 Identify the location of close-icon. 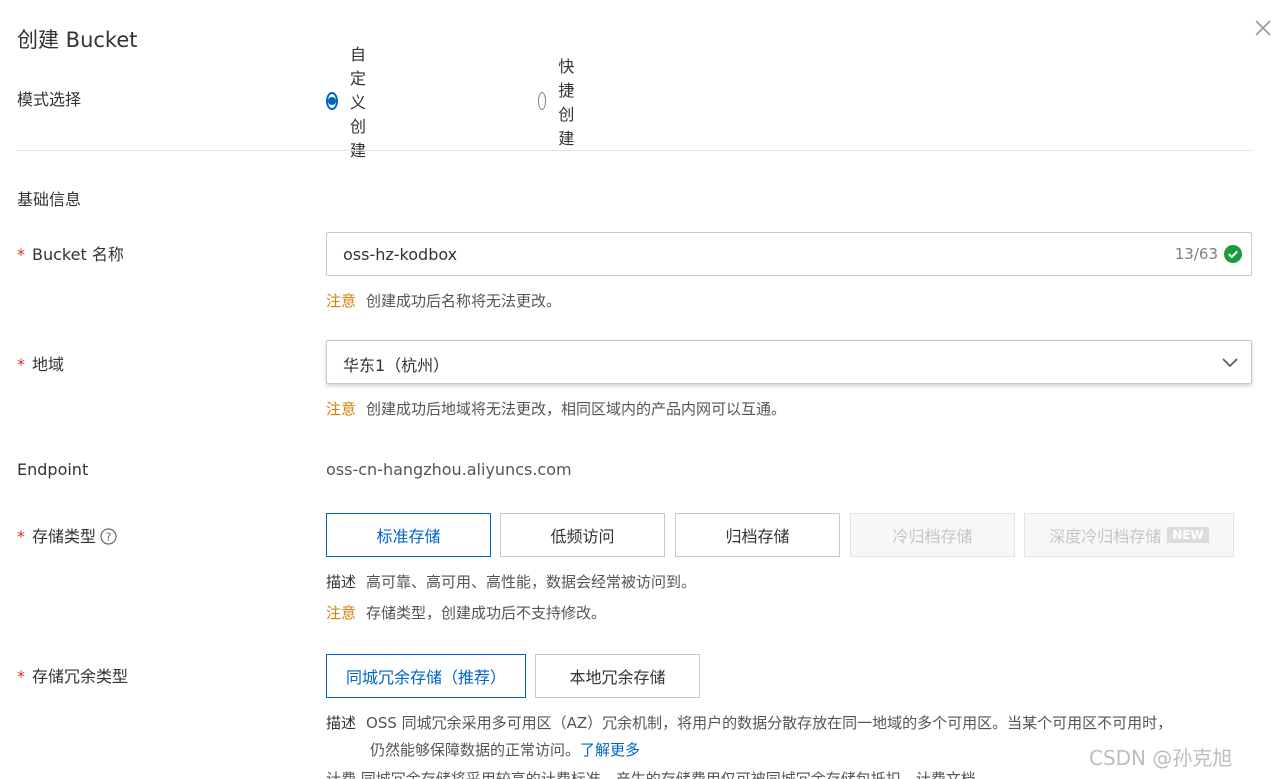
(1263, 28).